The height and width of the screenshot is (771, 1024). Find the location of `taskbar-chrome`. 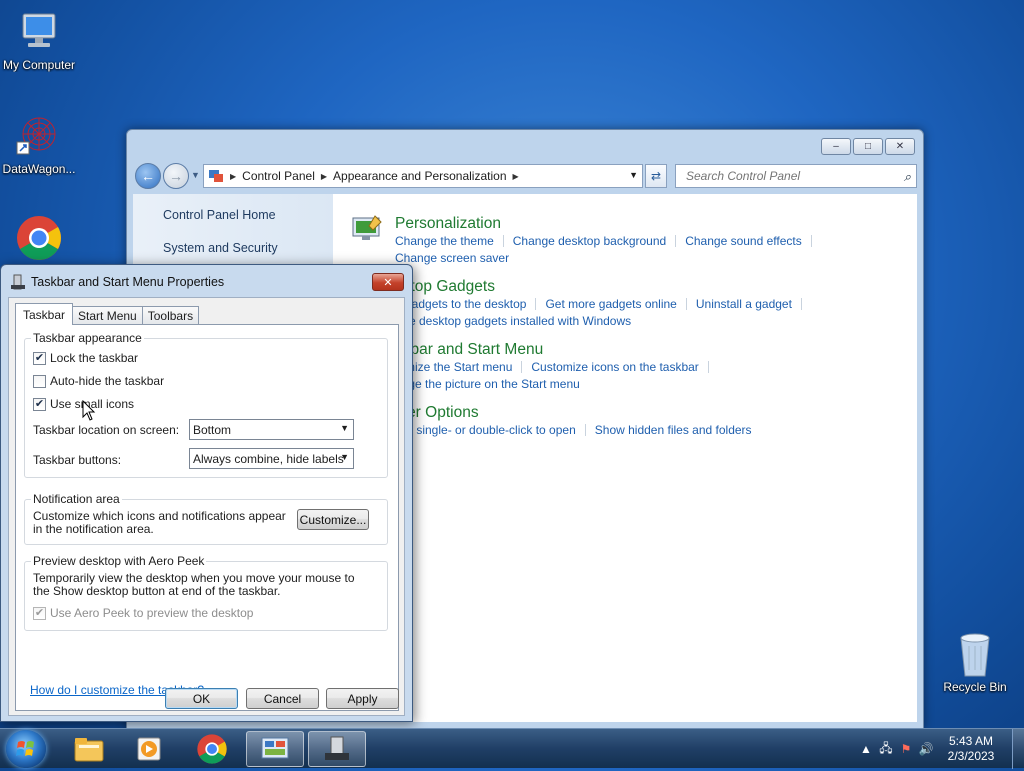

taskbar-chrome is located at coordinates (212, 749).